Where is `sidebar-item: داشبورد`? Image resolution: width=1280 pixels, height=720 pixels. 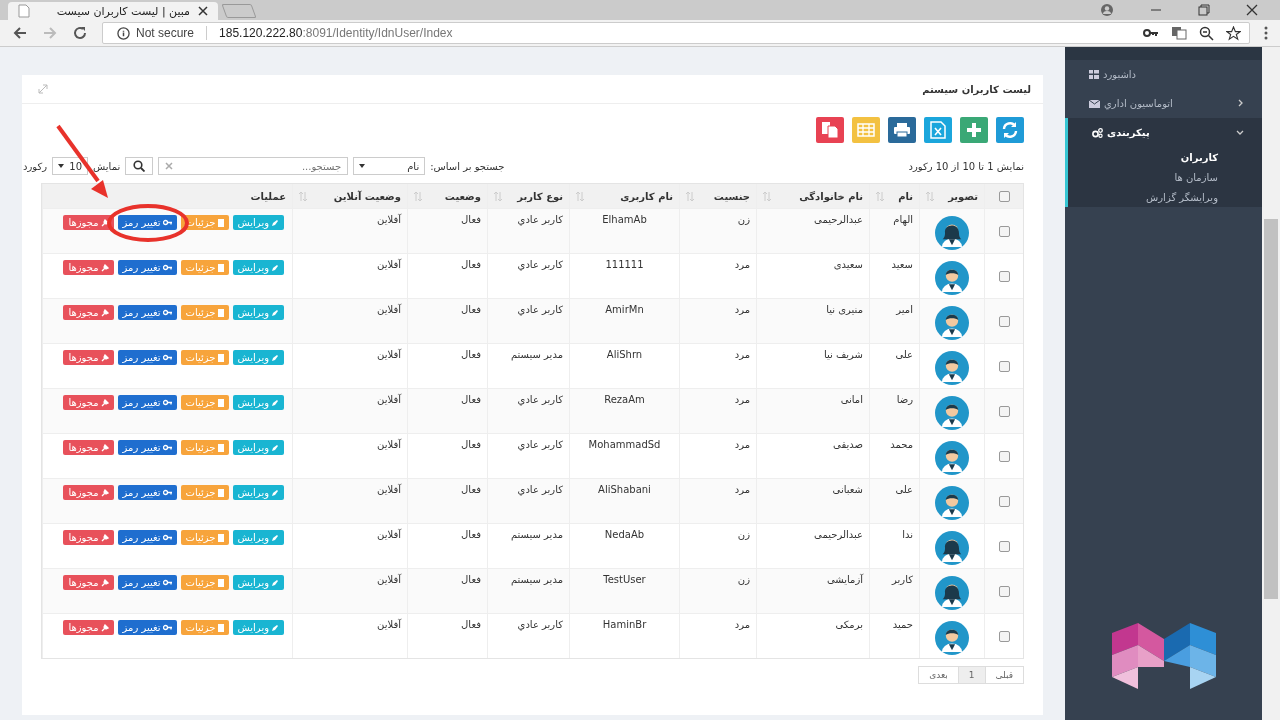
sidebar-item: داشبورد is located at coordinates (1163, 74).